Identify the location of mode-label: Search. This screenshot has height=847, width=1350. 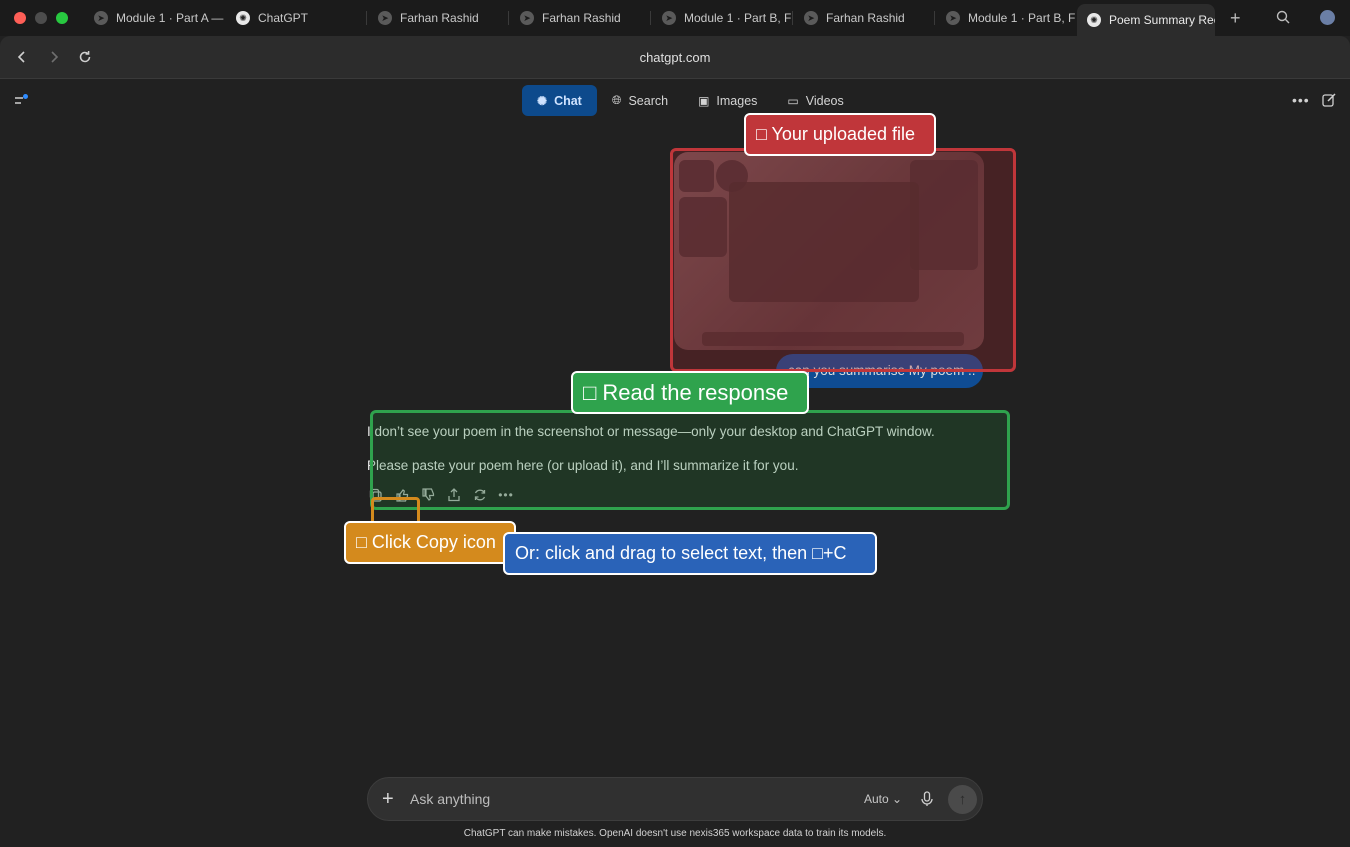
(648, 100).